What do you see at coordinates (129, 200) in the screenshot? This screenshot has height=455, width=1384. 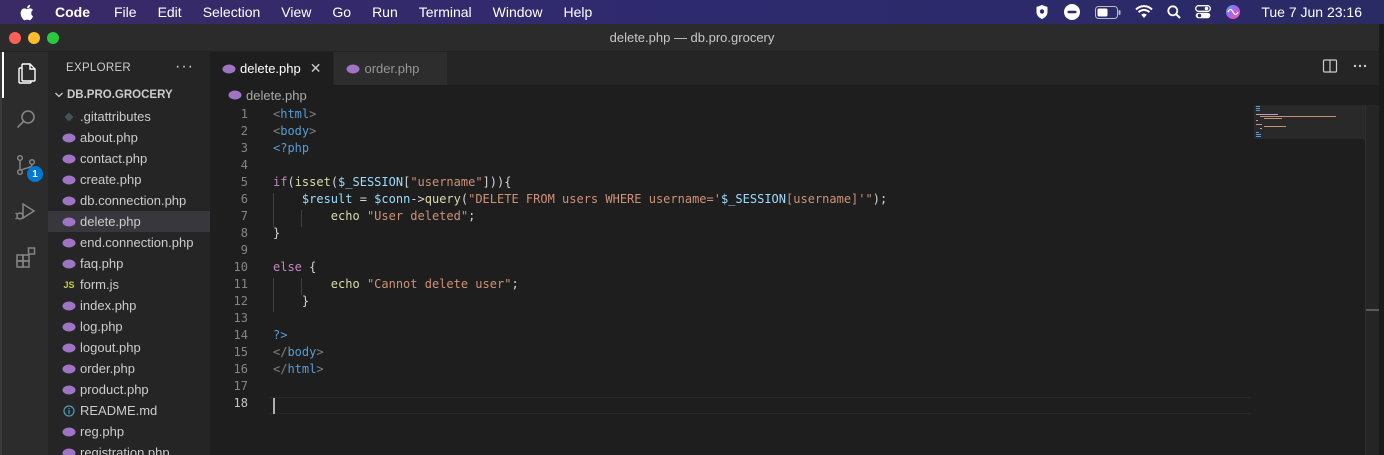 I see `file-item: db.connection.php` at bounding box center [129, 200].